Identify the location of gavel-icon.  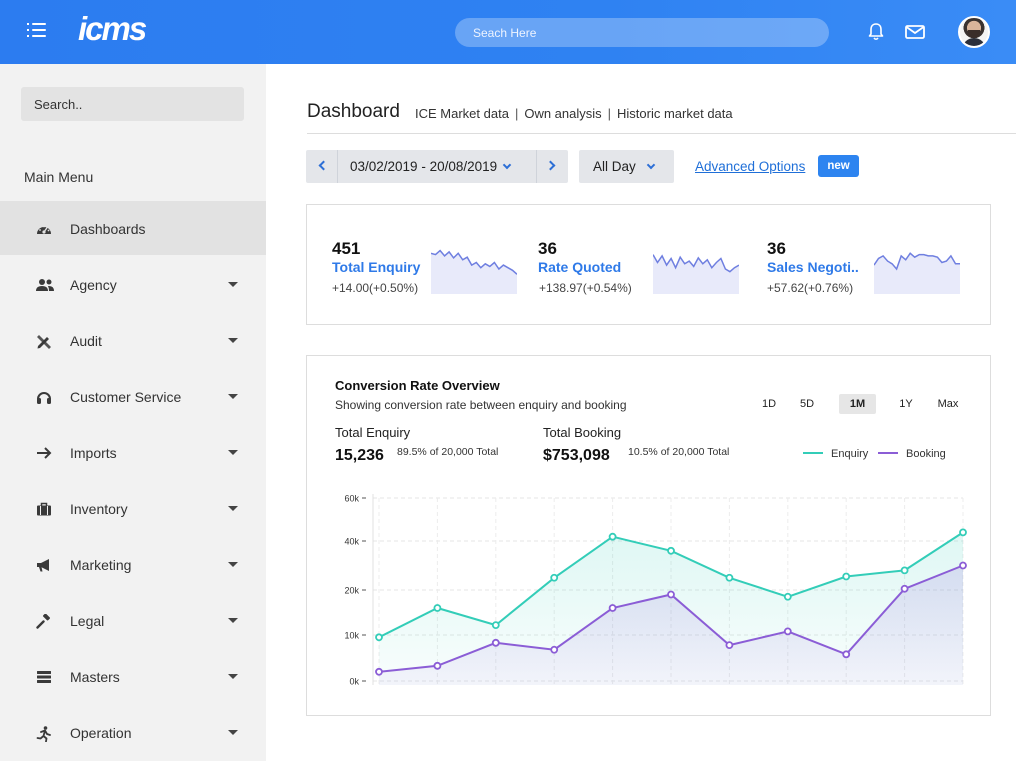
(43, 621).